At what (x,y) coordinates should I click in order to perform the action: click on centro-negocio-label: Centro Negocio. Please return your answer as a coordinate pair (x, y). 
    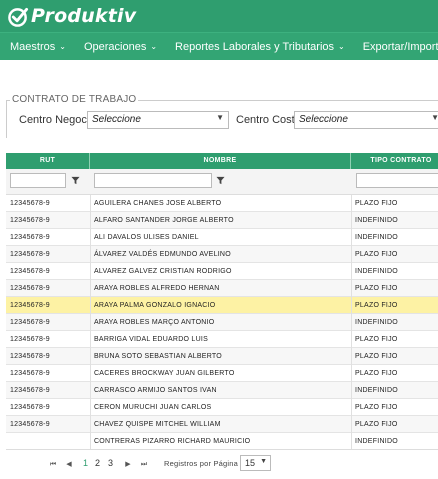
    Looking at the image, I should click on (57, 120).